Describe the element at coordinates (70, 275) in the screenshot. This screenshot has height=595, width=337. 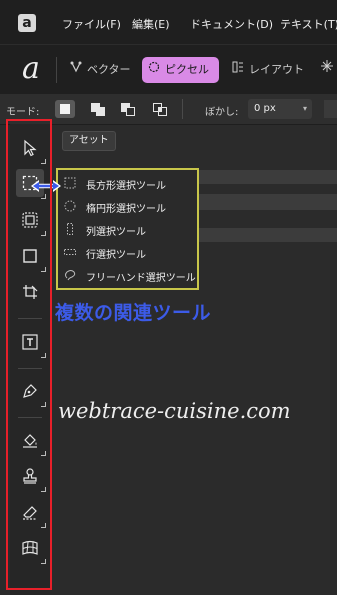
I see `lasso-icon` at that location.